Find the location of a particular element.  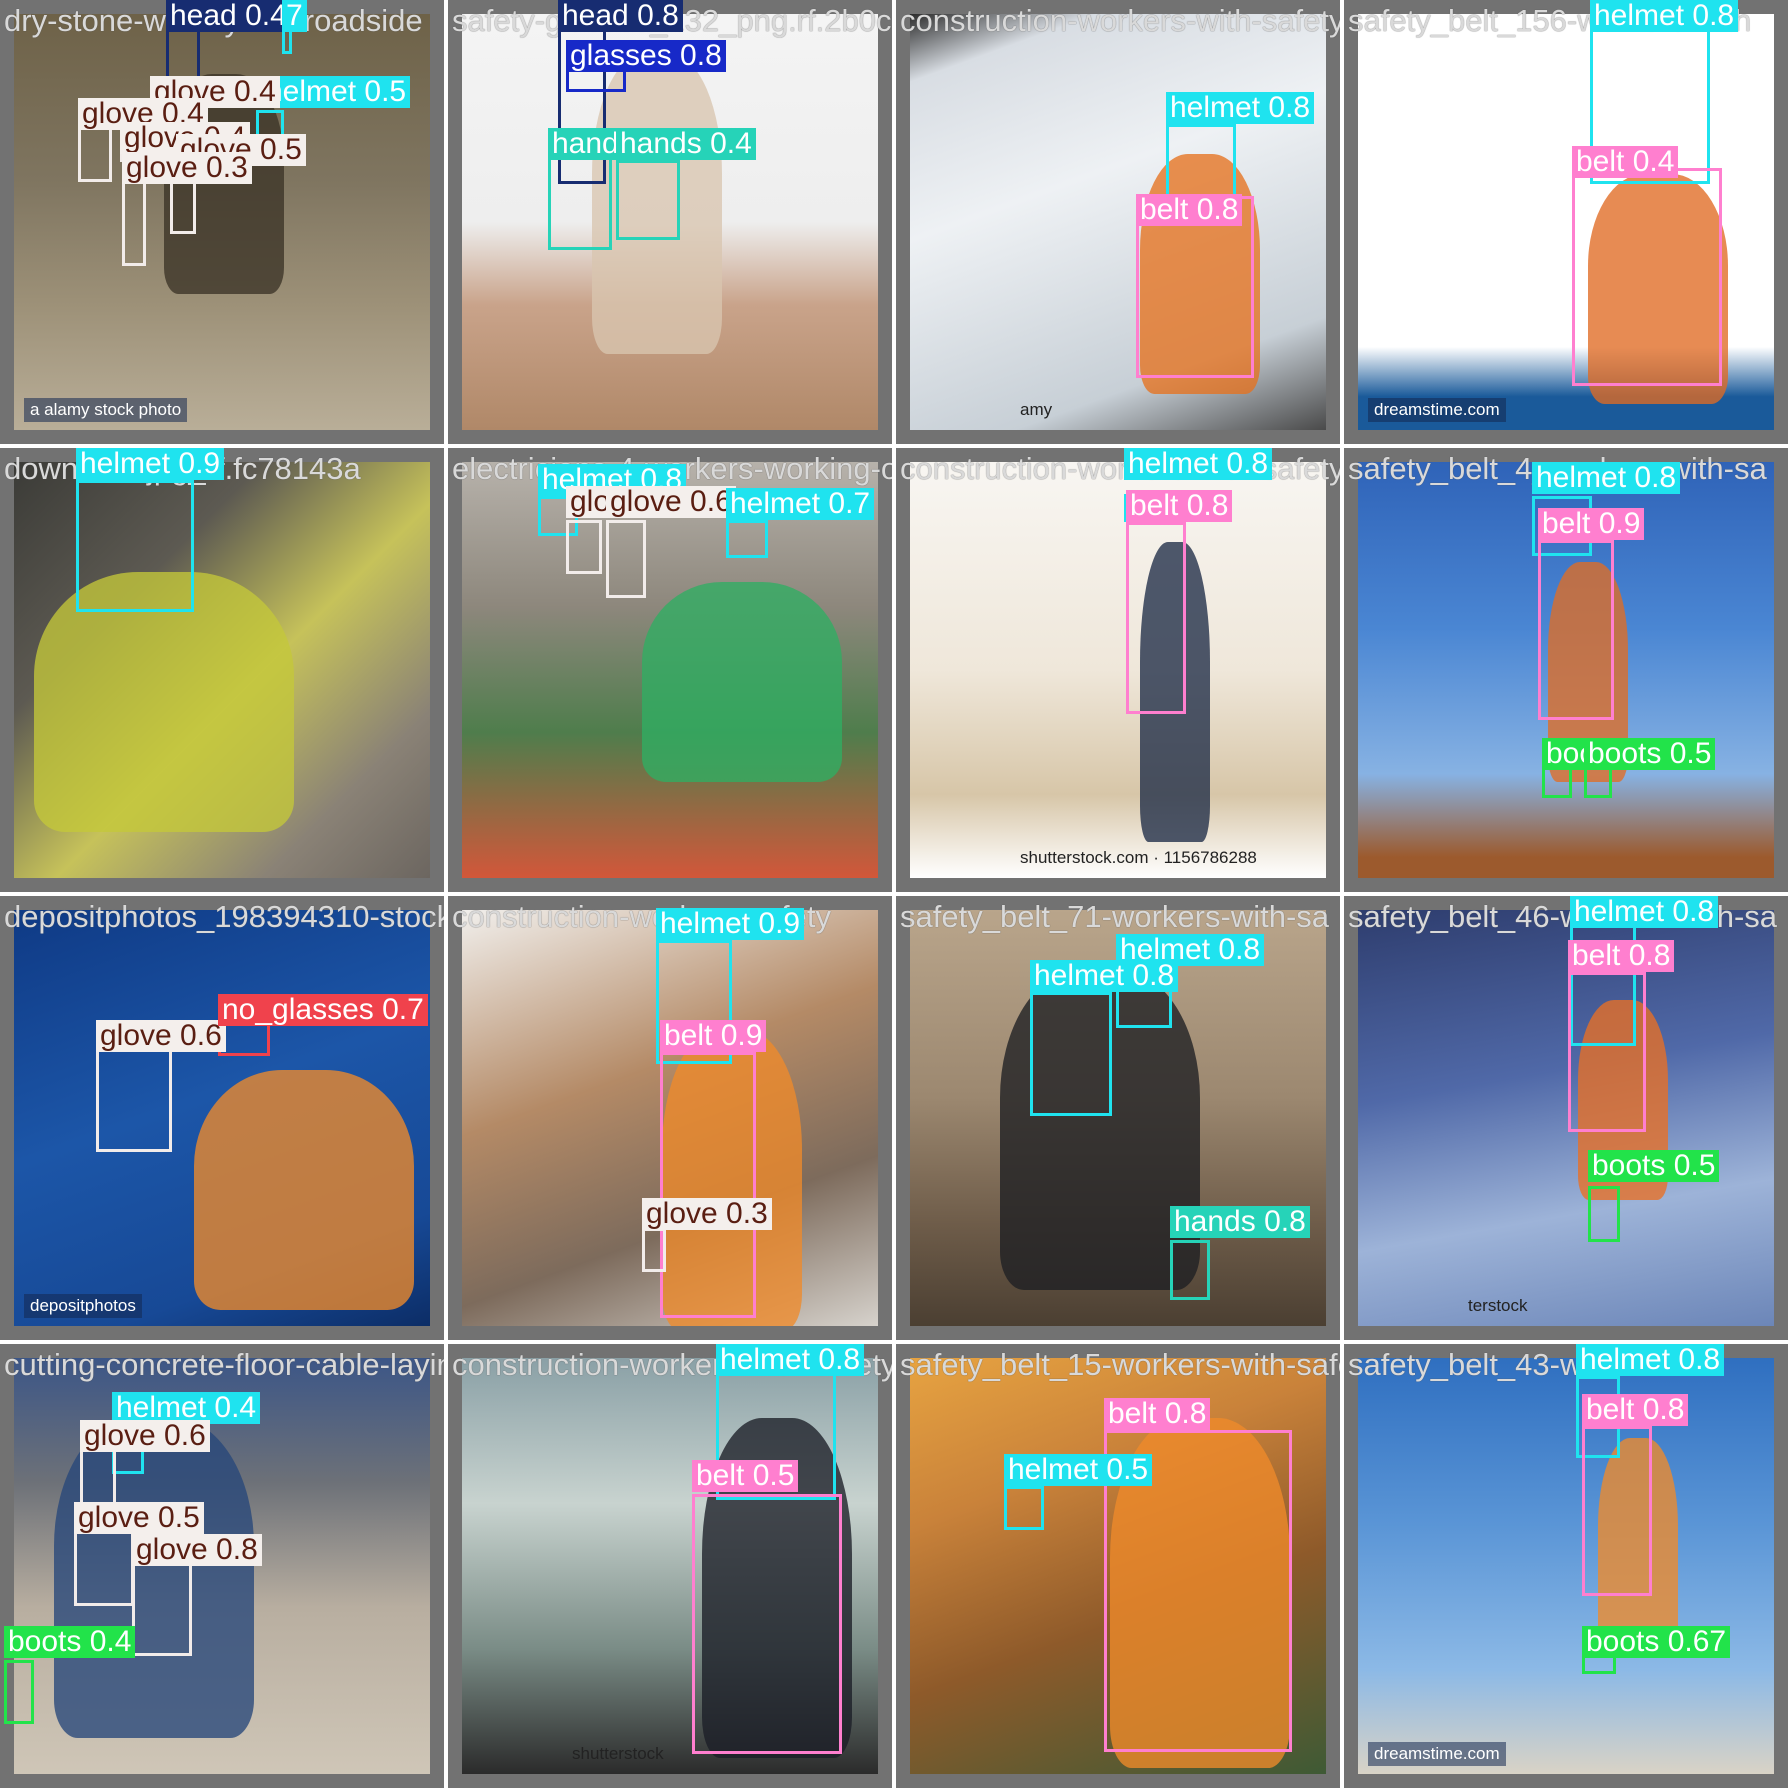

belt-detection-label: belt 0.5 is located at coordinates (745, 1476).